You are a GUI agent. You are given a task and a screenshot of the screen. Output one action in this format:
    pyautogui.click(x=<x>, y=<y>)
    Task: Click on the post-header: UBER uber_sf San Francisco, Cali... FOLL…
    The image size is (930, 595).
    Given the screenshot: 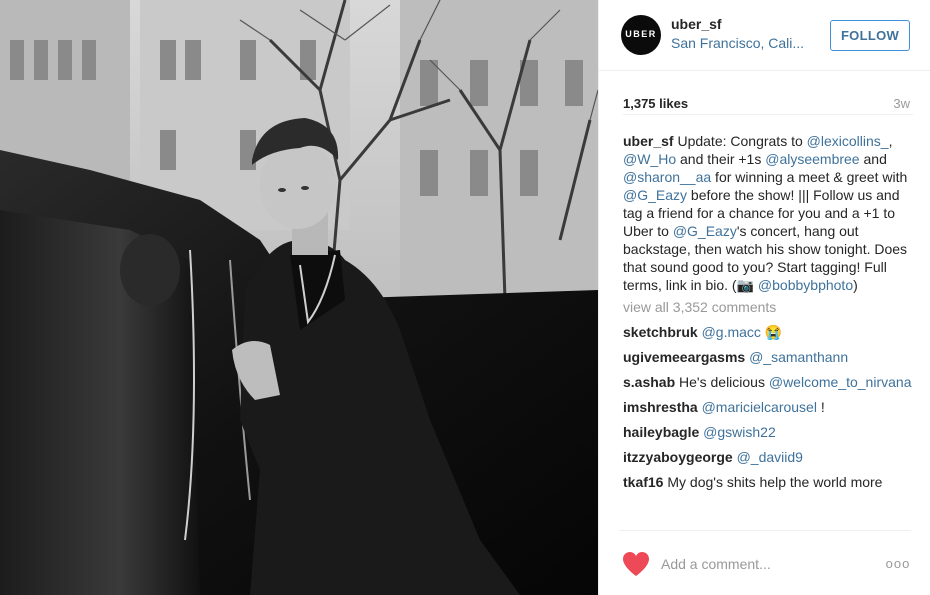 What is the action you would take?
    pyautogui.click(x=764, y=35)
    